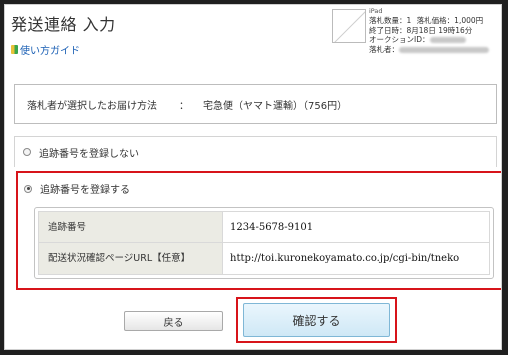 Image resolution: width=508 pixels, height=355 pixels. What do you see at coordinates (50, 51) in the screenshot?
I see `guide-link-label: 使い方ガイド` at bounding box center [50, 51].